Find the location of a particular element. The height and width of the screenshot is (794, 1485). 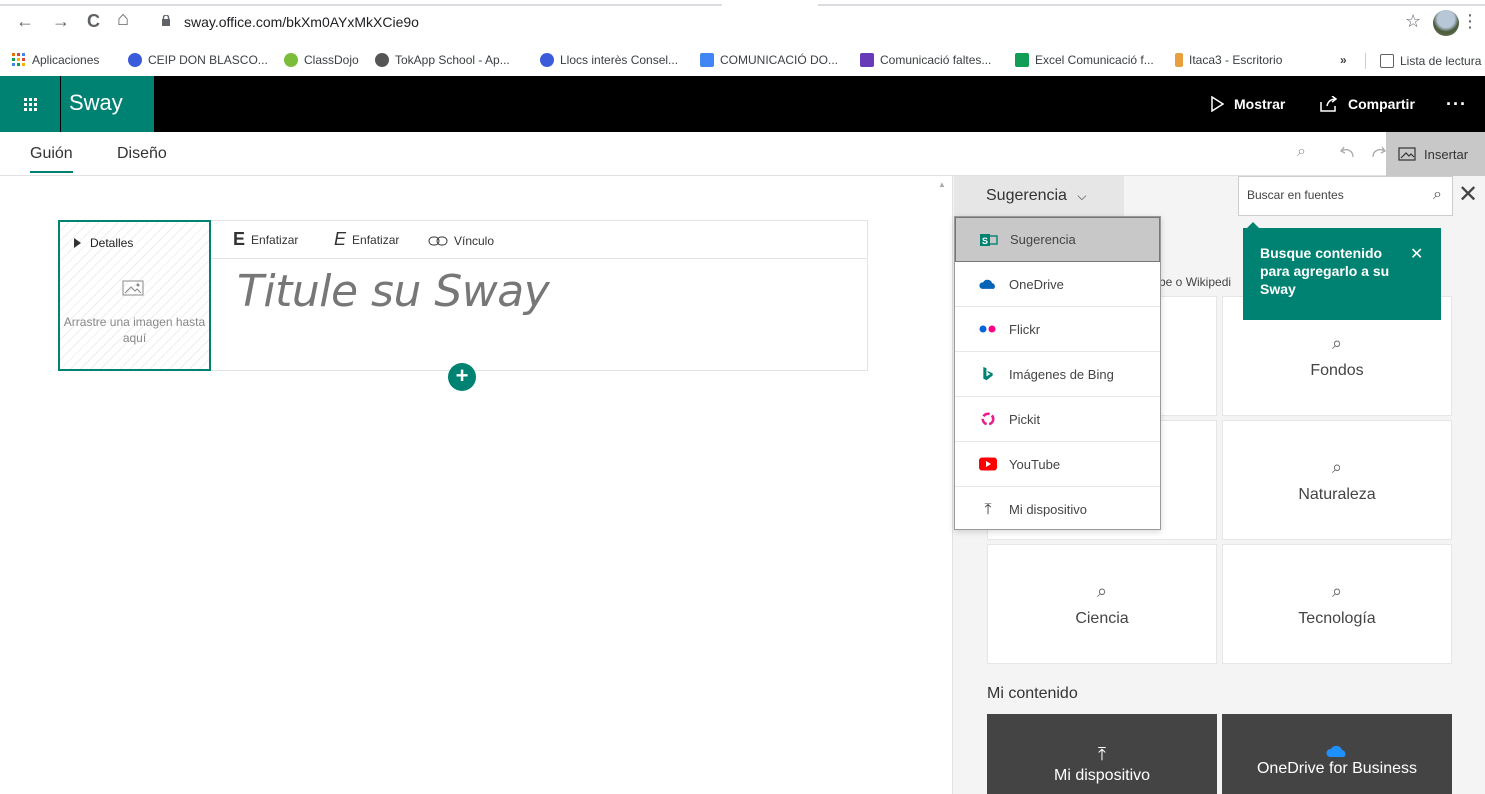

reading-list-icon is located at coordinates (1387, 61).